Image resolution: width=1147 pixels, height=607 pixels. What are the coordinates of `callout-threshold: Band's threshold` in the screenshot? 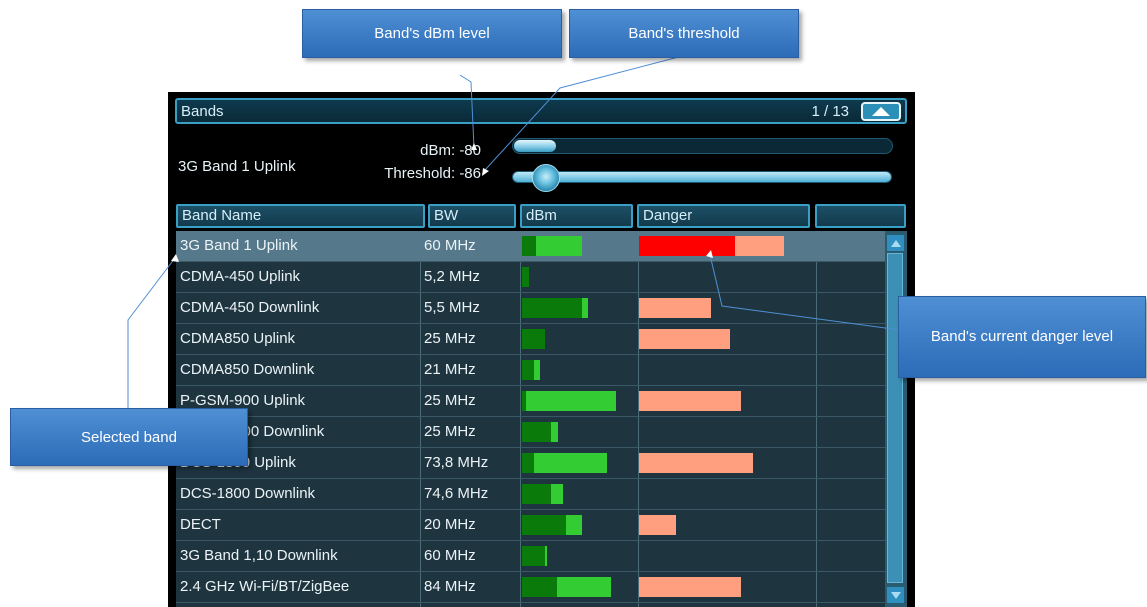 It's located at (684, 33).